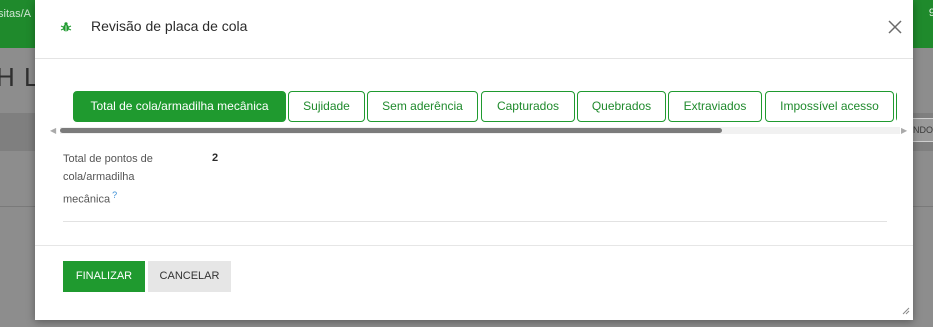 This screenshot has height=327, width=933. I want to click on field-divider, so click(475, 221).